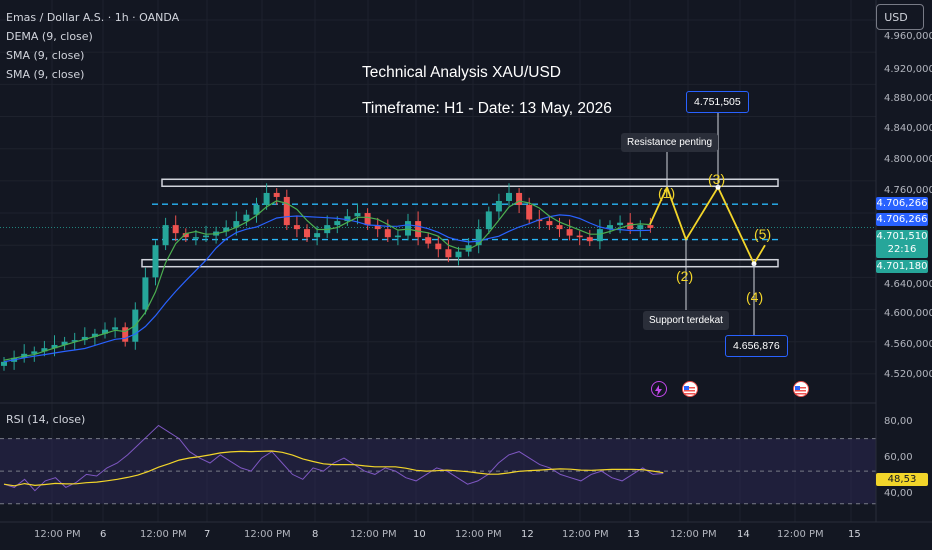 The image size is (932, 550). What do you see at coordinates (908, 284) in the screenshot?
I see `price-label: 4.640,000` at bounding box center [908, 284].